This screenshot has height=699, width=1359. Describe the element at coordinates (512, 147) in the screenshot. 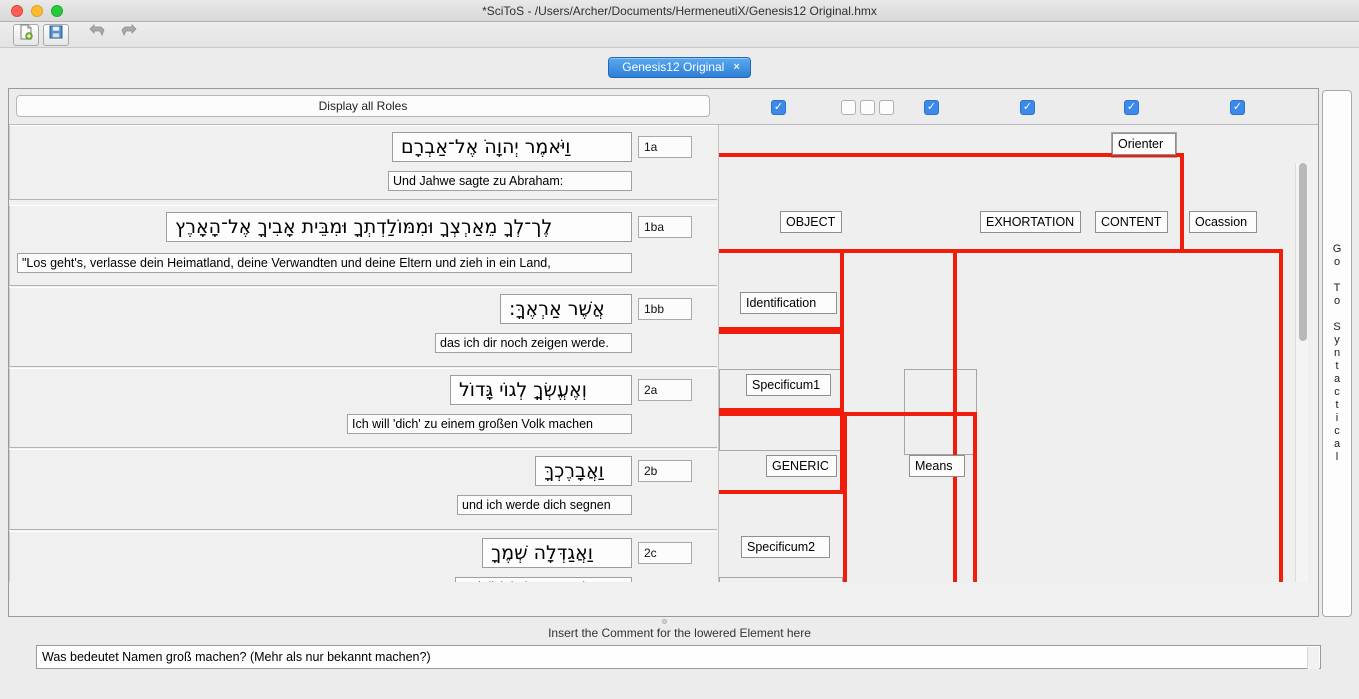

I see `hebrew-text-field: וַיֹּאמֶר יְהוָהֹ אֶל־אַבְרָם` at that location.